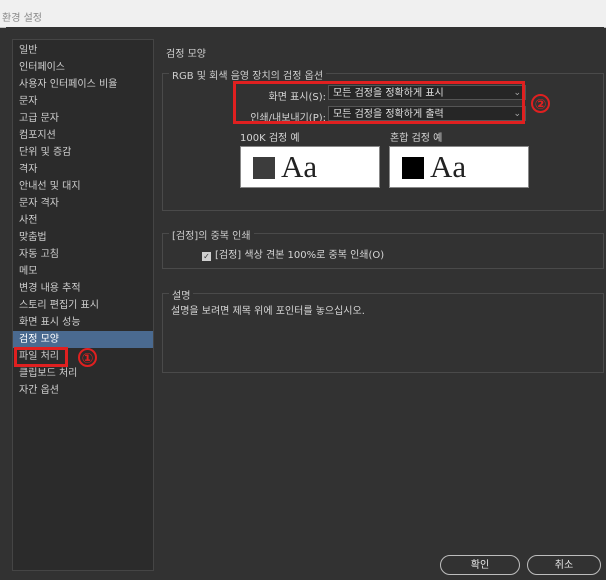 Image resolution: width=606 pixels, height=580 pixels. What do you see at coordinates (540, 103) in the screenshot?
I see `annotation-number-2: ②` at bounding box center [540, 103].